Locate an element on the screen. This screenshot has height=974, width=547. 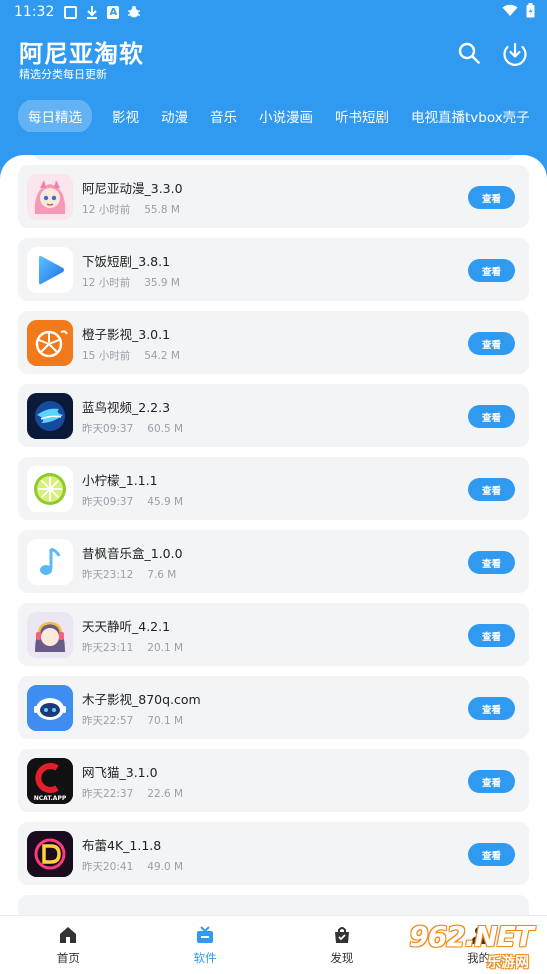
app-time: 昨天23:12 is located at coordinates (108, 575).